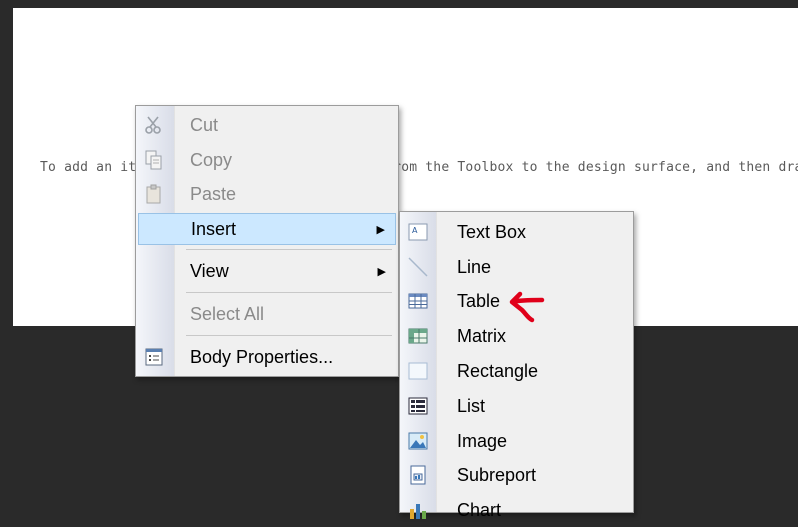 The width and height of the screenshot is (798, 527). Describe the element at coordinates (154, 125) in the screenshot. I see `scissors-icon` at that location.